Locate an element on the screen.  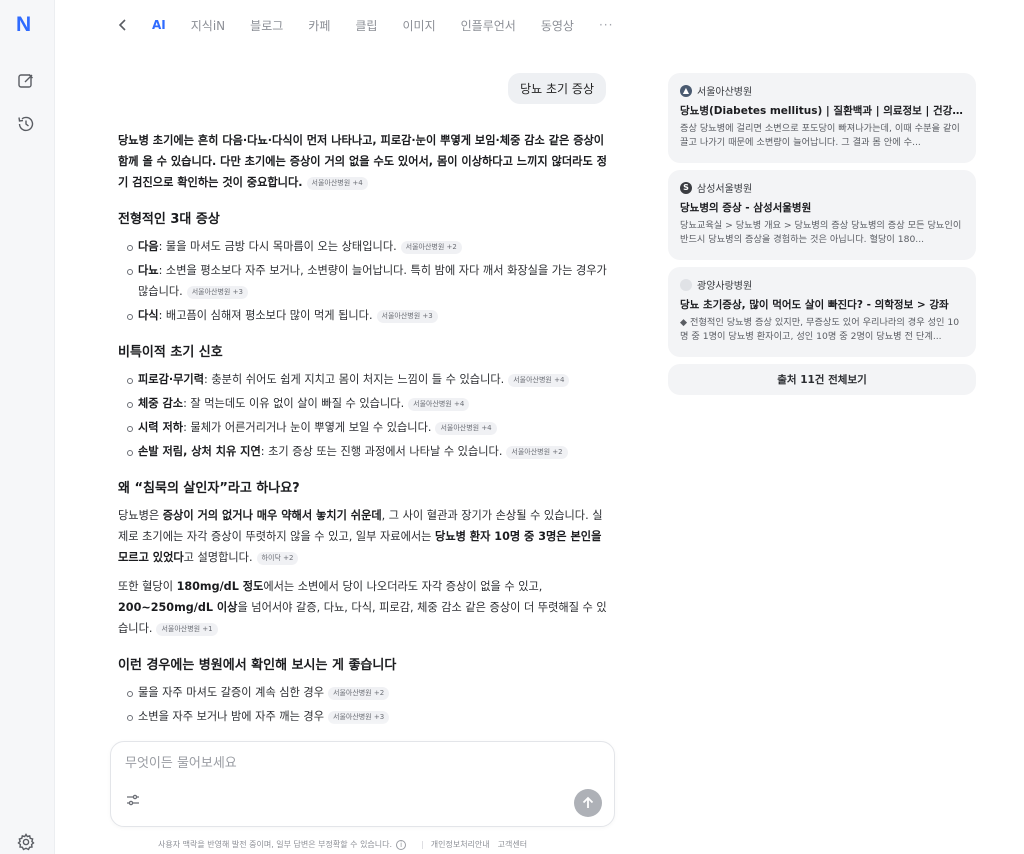
sliders-icon is located at coordinates (133, 800).